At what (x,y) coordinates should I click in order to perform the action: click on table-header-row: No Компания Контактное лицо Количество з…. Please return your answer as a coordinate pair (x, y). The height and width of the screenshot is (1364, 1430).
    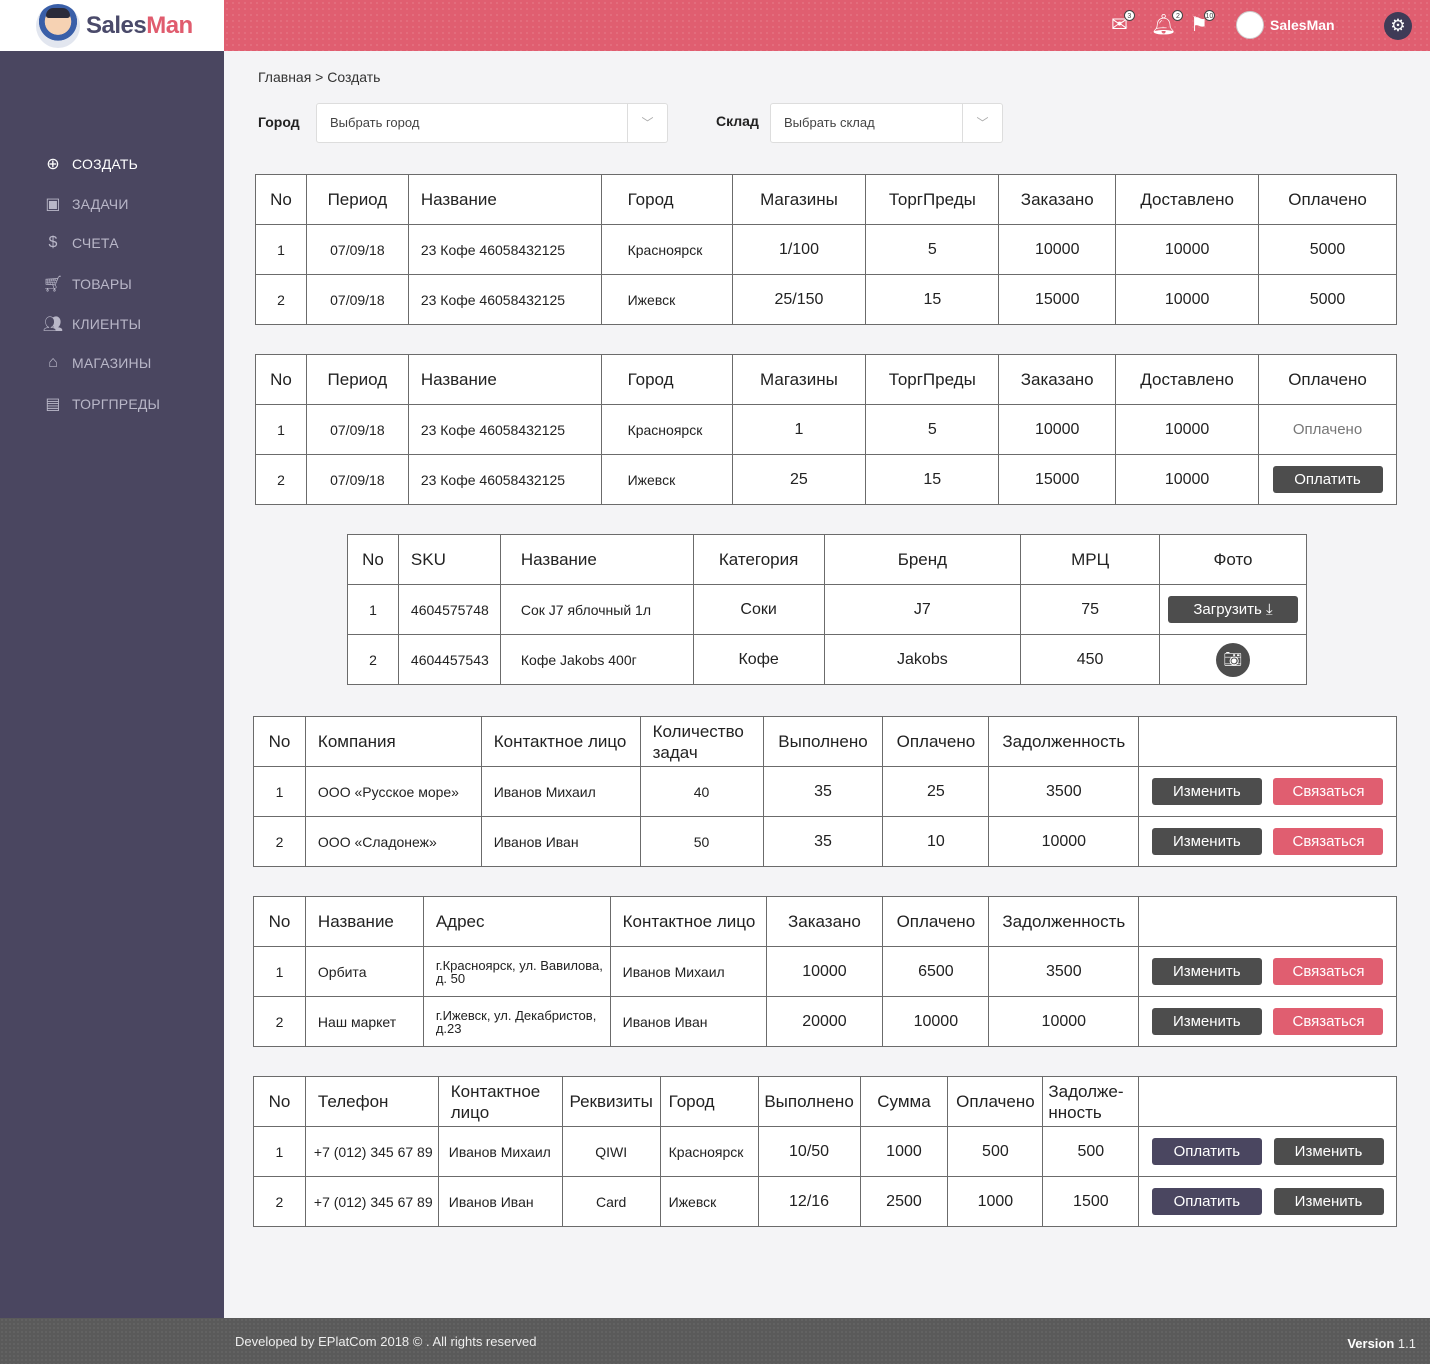
    Looking at the image, I should click on (825, 741).